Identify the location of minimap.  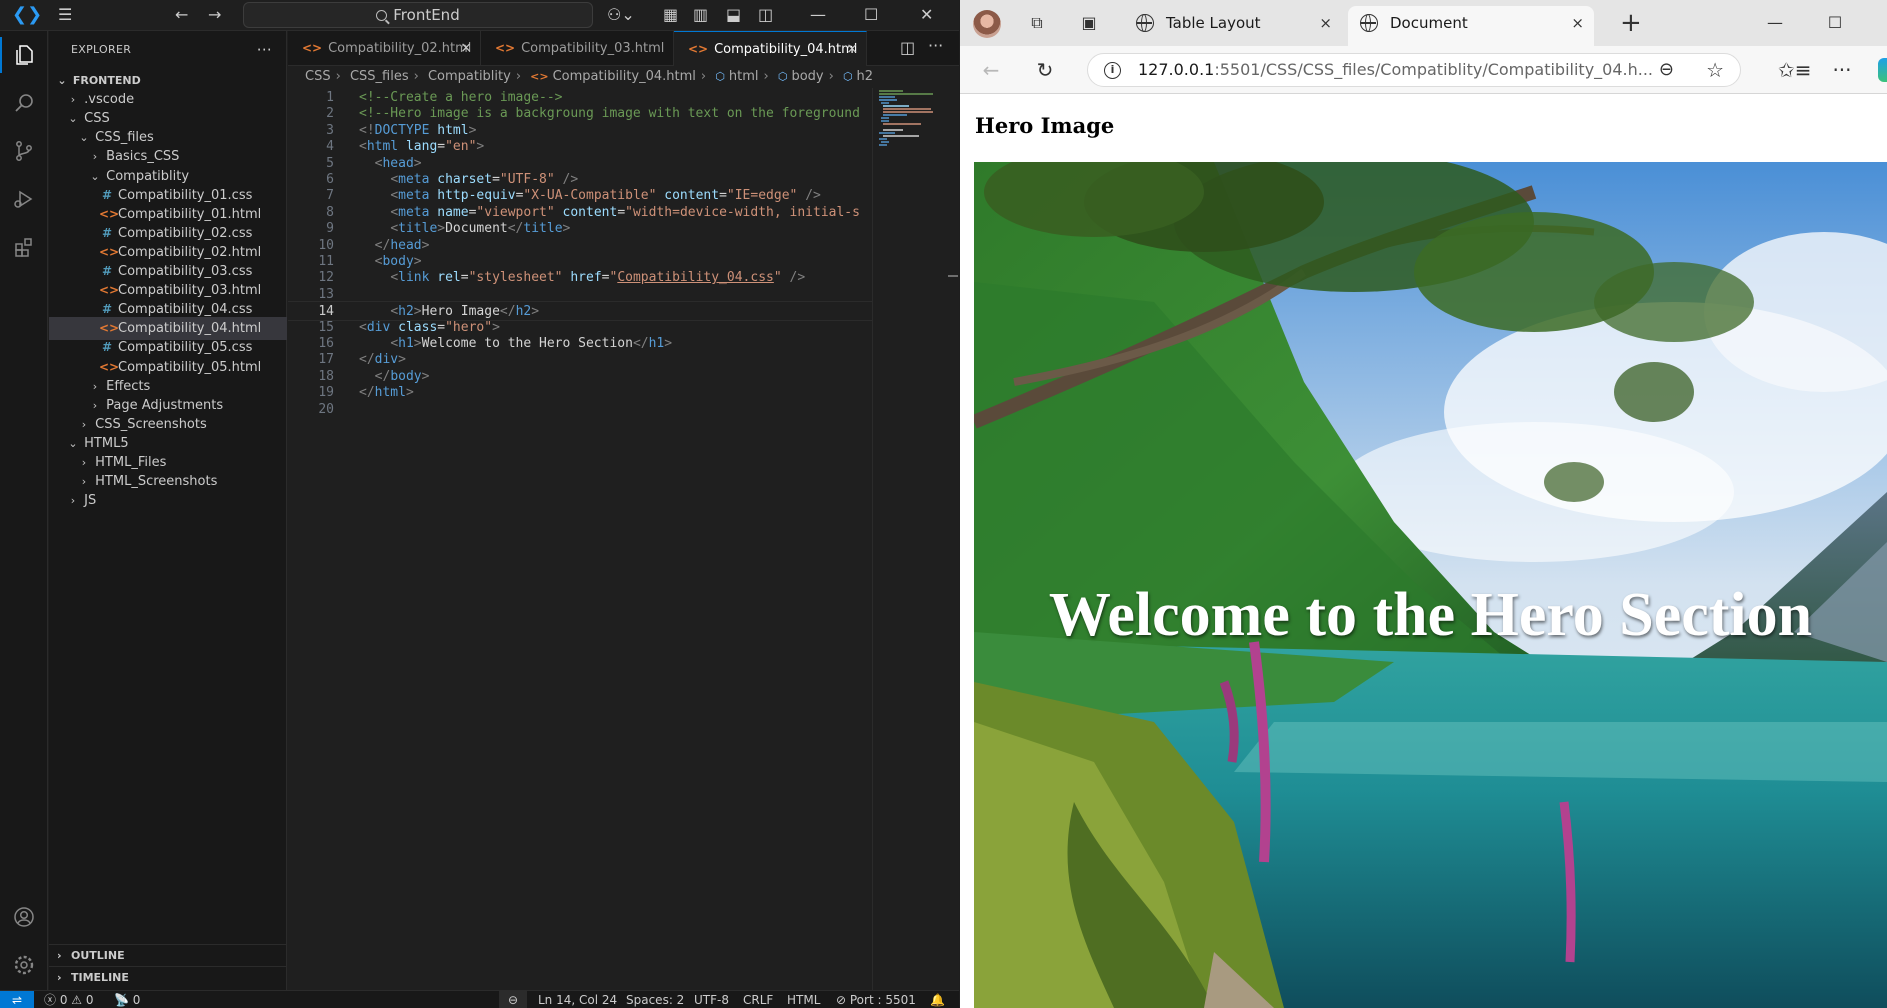
(908, 540).